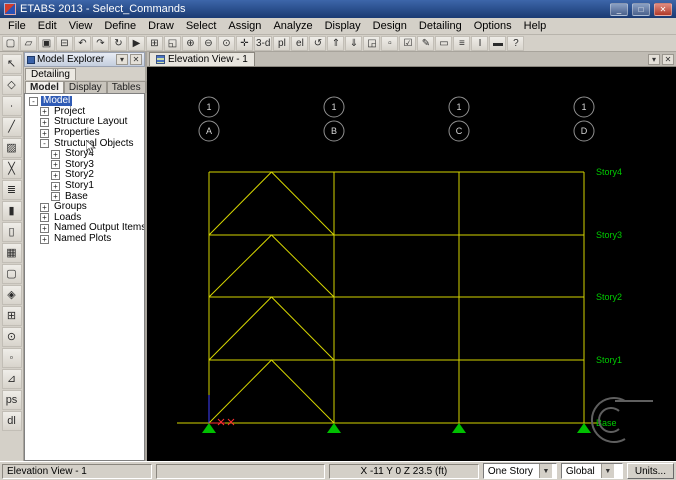 This screenshot has width=676, height=480. What do you see at coordinates (244, 26) in the screenshot?
I see `menu-item: Assign` at bounding box center [244, 26].